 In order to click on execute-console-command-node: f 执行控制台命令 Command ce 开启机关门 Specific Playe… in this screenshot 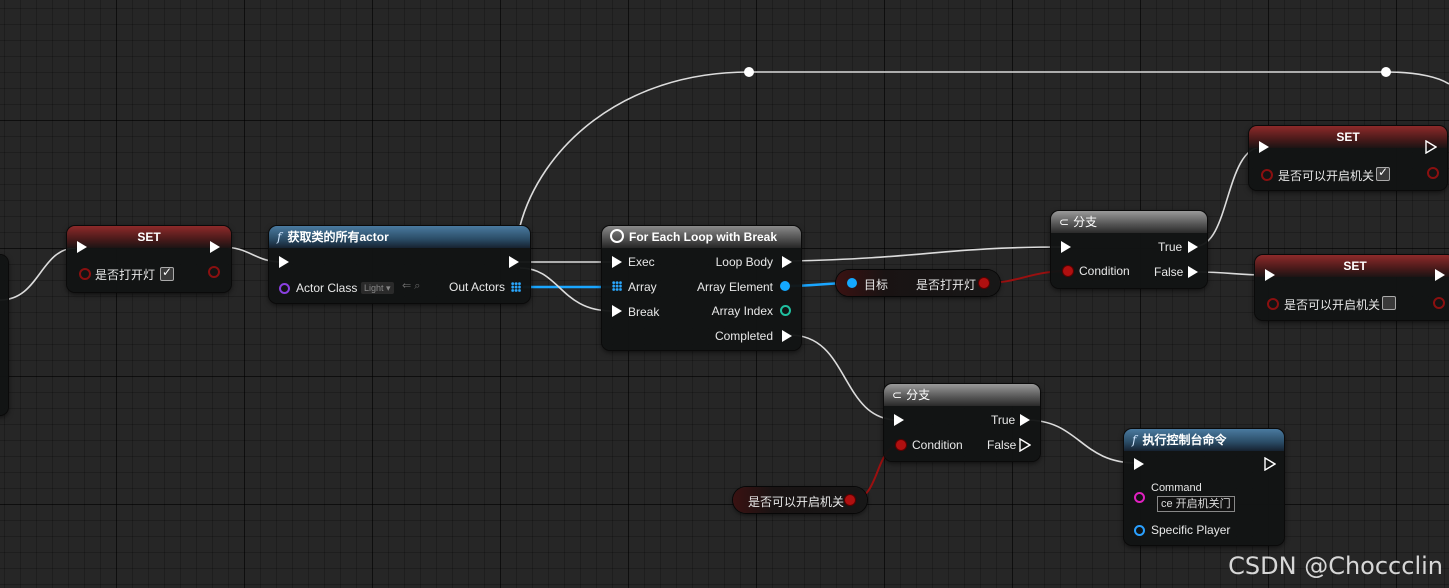, I will do `click(1204, 487)`.